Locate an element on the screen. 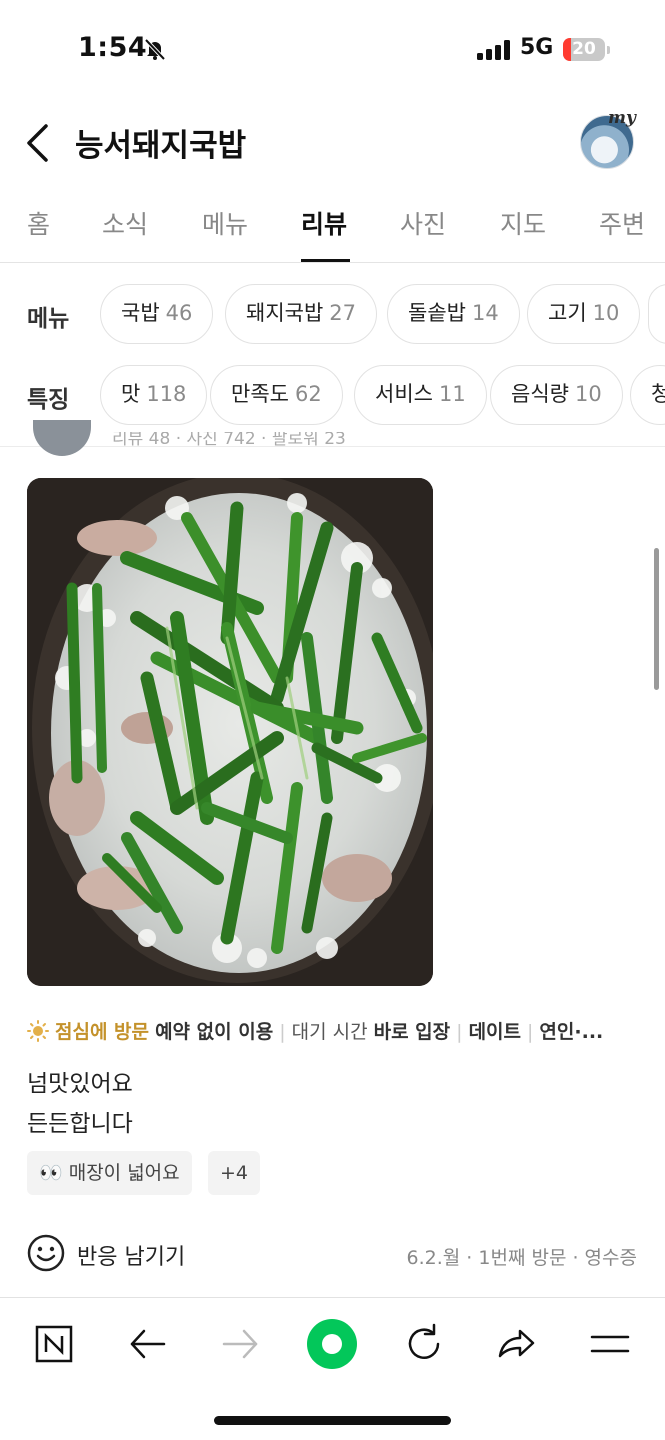 This screenshot has width=665, height=1440. signal-icon is located at coordinates (493, 50).